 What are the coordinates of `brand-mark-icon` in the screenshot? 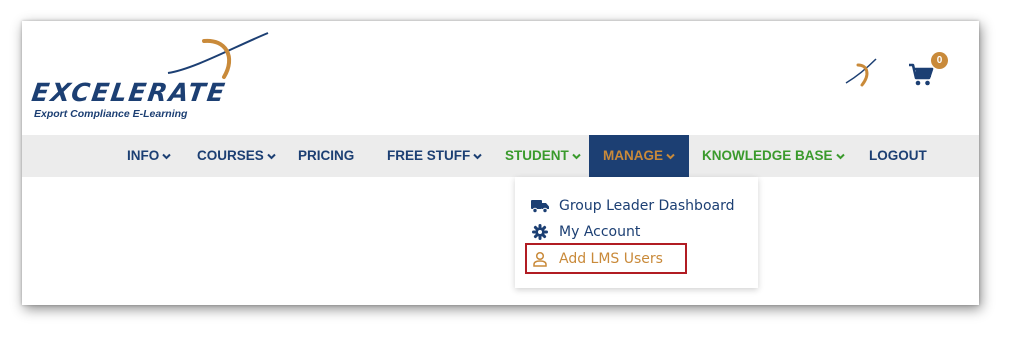 It's located at (861, 72).